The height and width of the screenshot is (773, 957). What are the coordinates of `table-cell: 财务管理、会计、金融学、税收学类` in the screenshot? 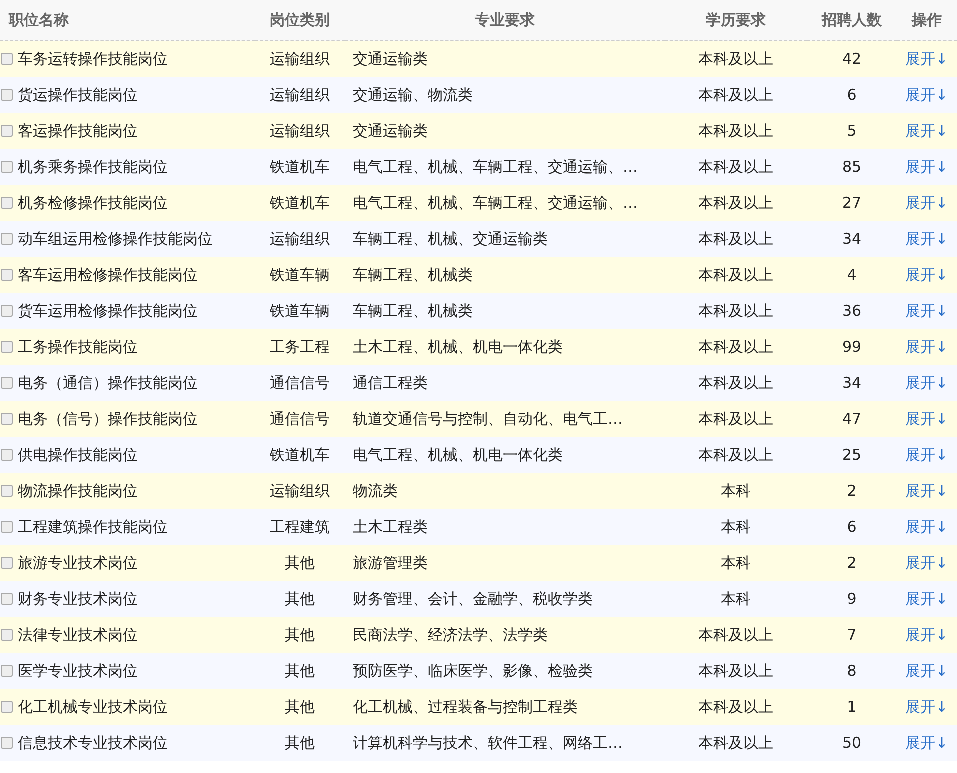 It's located at (473, 599).